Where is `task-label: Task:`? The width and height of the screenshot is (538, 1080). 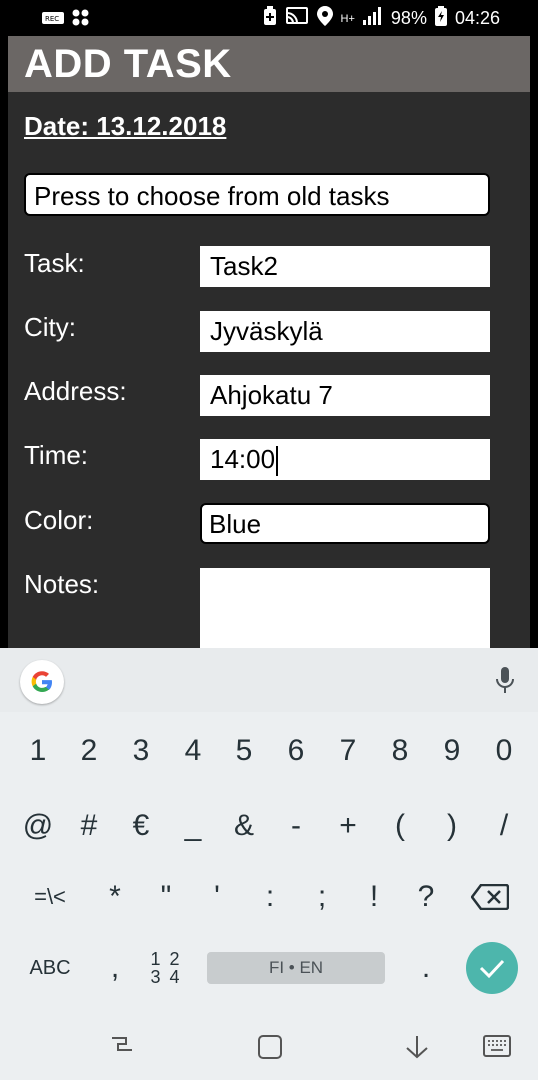
task-label: Task: is located at coordinates (54, 263).